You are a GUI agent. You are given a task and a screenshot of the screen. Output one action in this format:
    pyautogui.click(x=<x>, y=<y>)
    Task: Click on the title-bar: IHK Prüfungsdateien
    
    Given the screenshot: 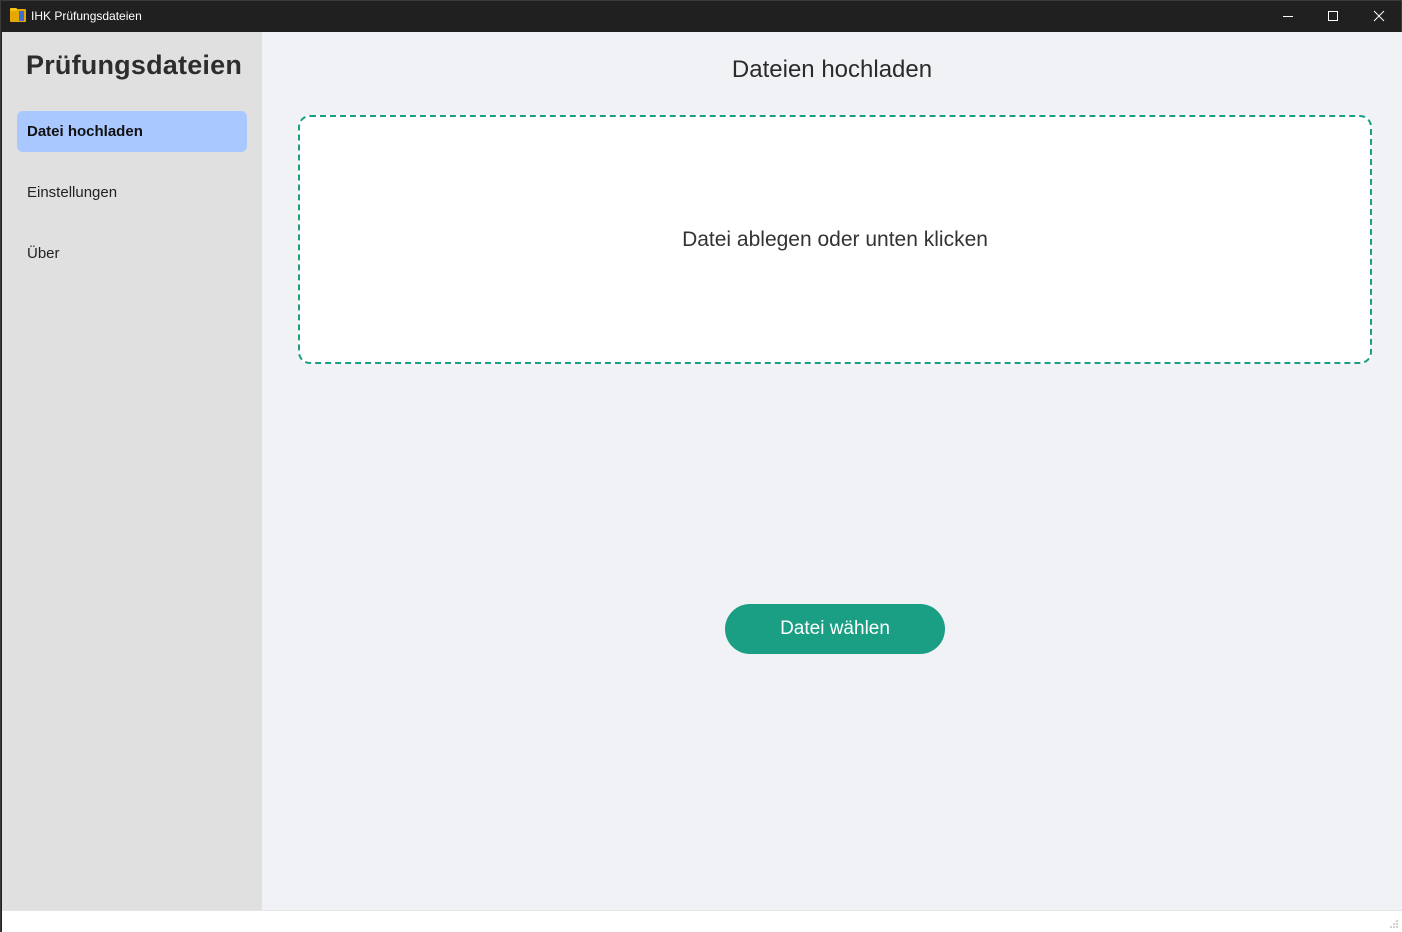 What is the action you would take?
    pyautogui.click(x=701, y=16)
    